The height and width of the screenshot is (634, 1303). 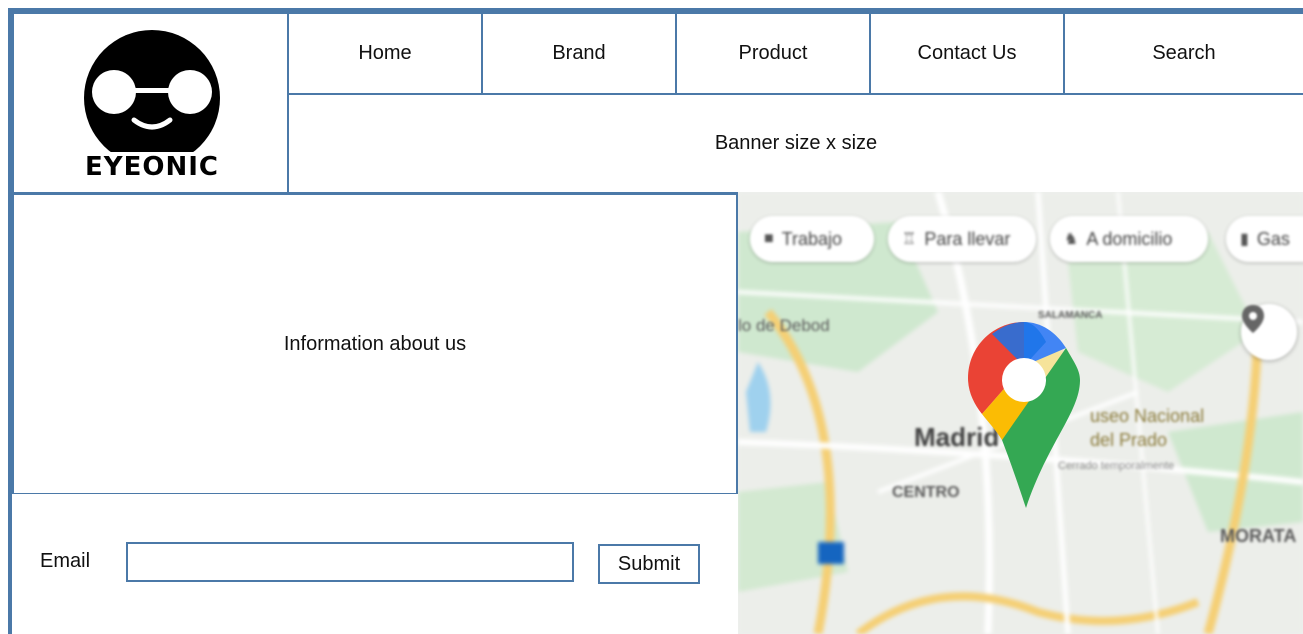 I want to click on nav-search: Search, so click(x=1183, y=53).